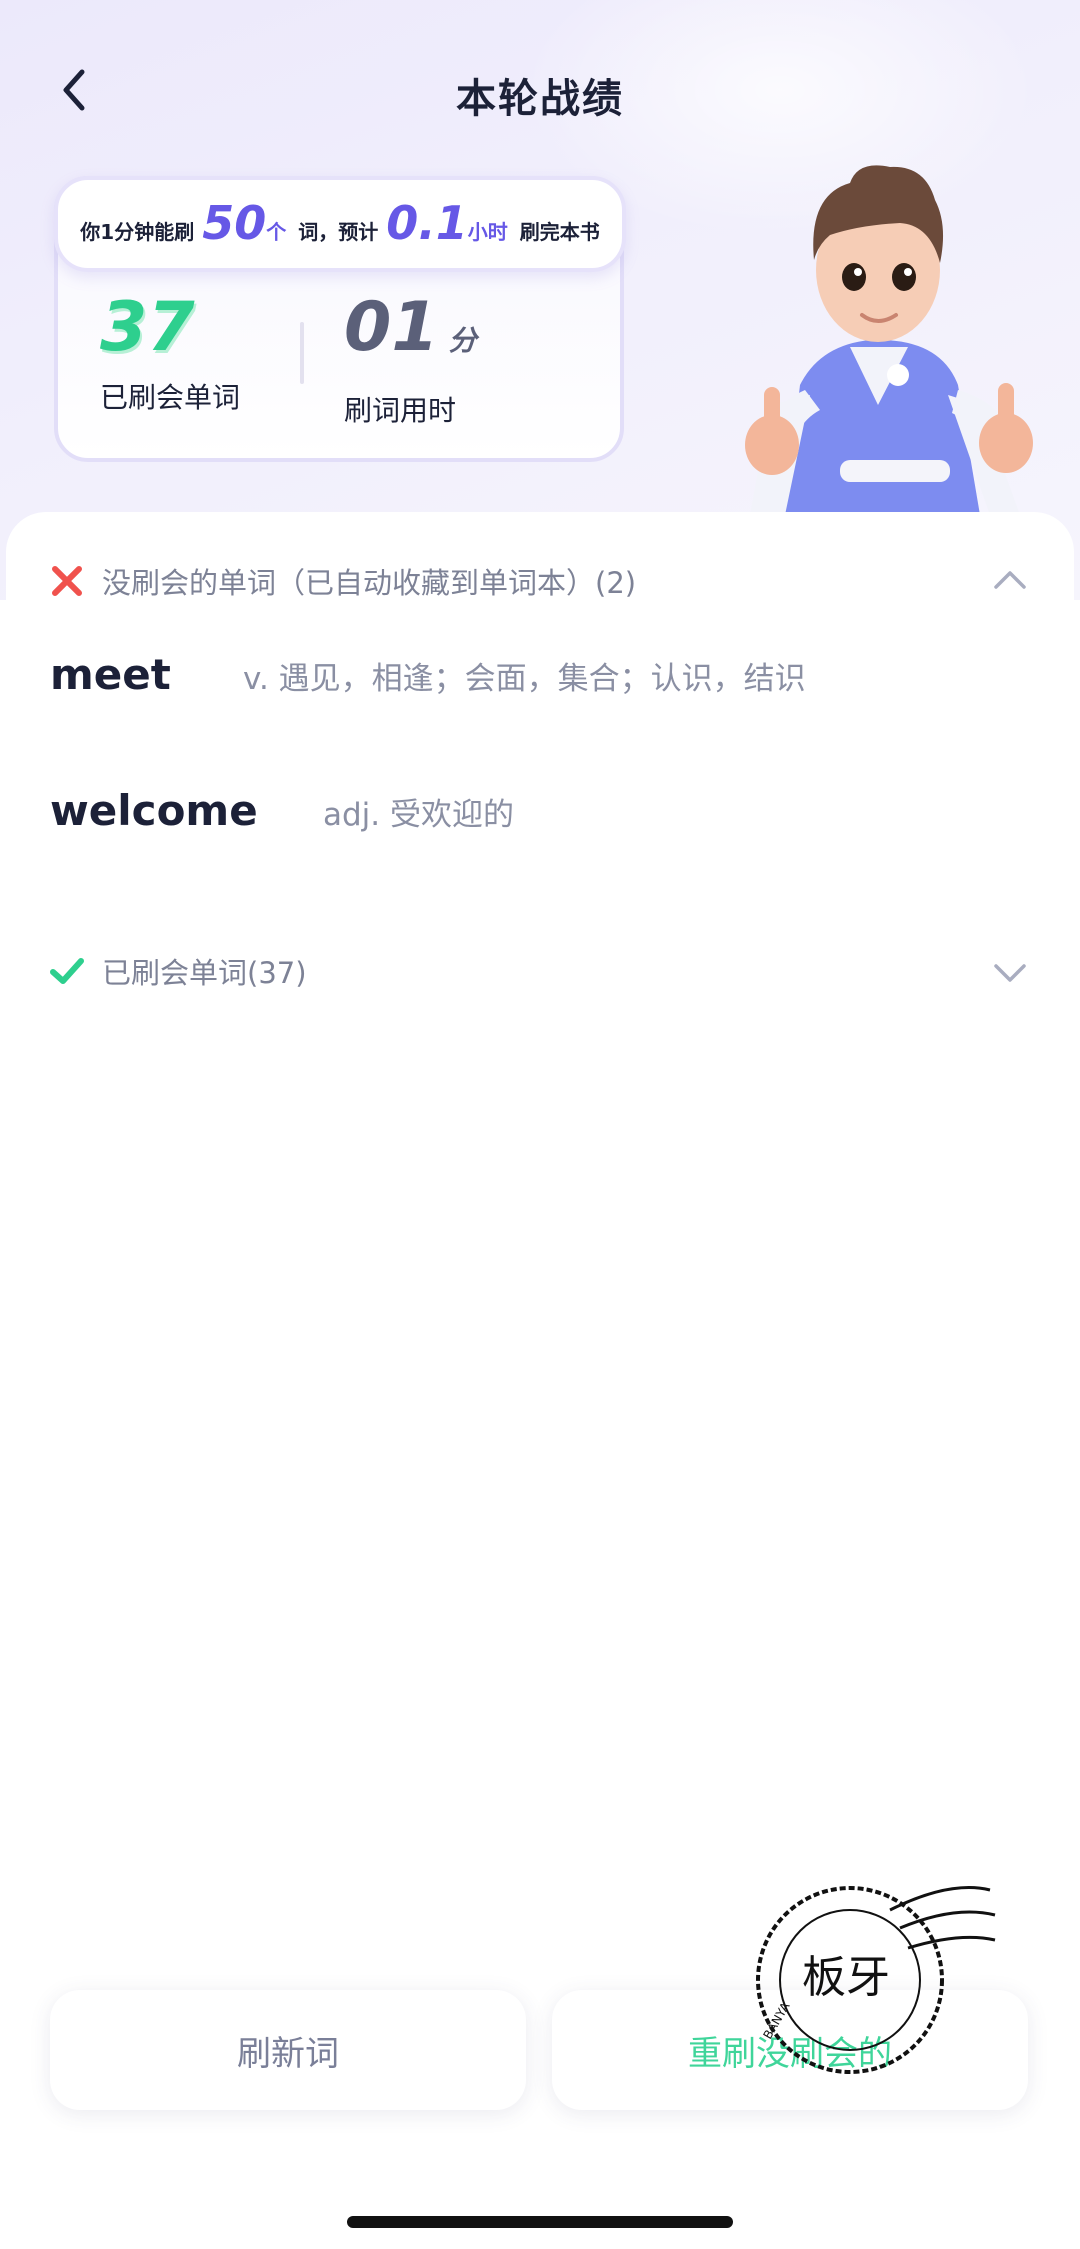 This screenshot has width=1080, height=2249. I want to click on learned-section-header: 已刷会单词(37), so click(178, 971).